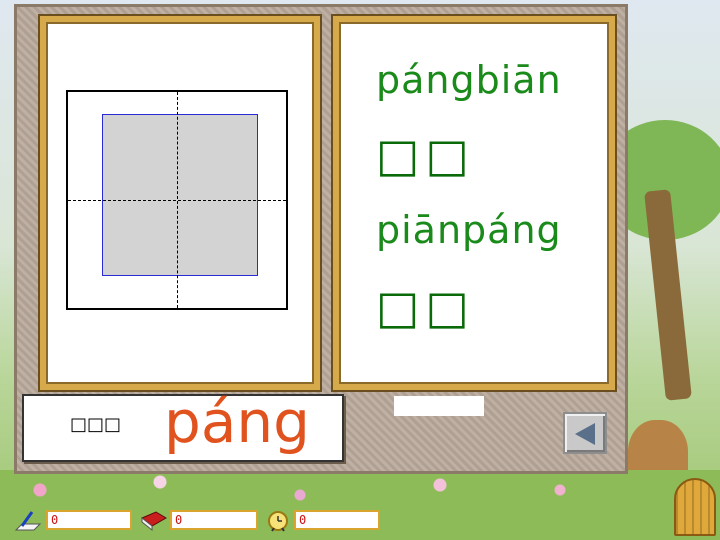 Image resolution: width=720 pixels, height=540 pixels. Describe the element at coordinates (695, 507) in the screenshot. I see `door-icon` at that location.